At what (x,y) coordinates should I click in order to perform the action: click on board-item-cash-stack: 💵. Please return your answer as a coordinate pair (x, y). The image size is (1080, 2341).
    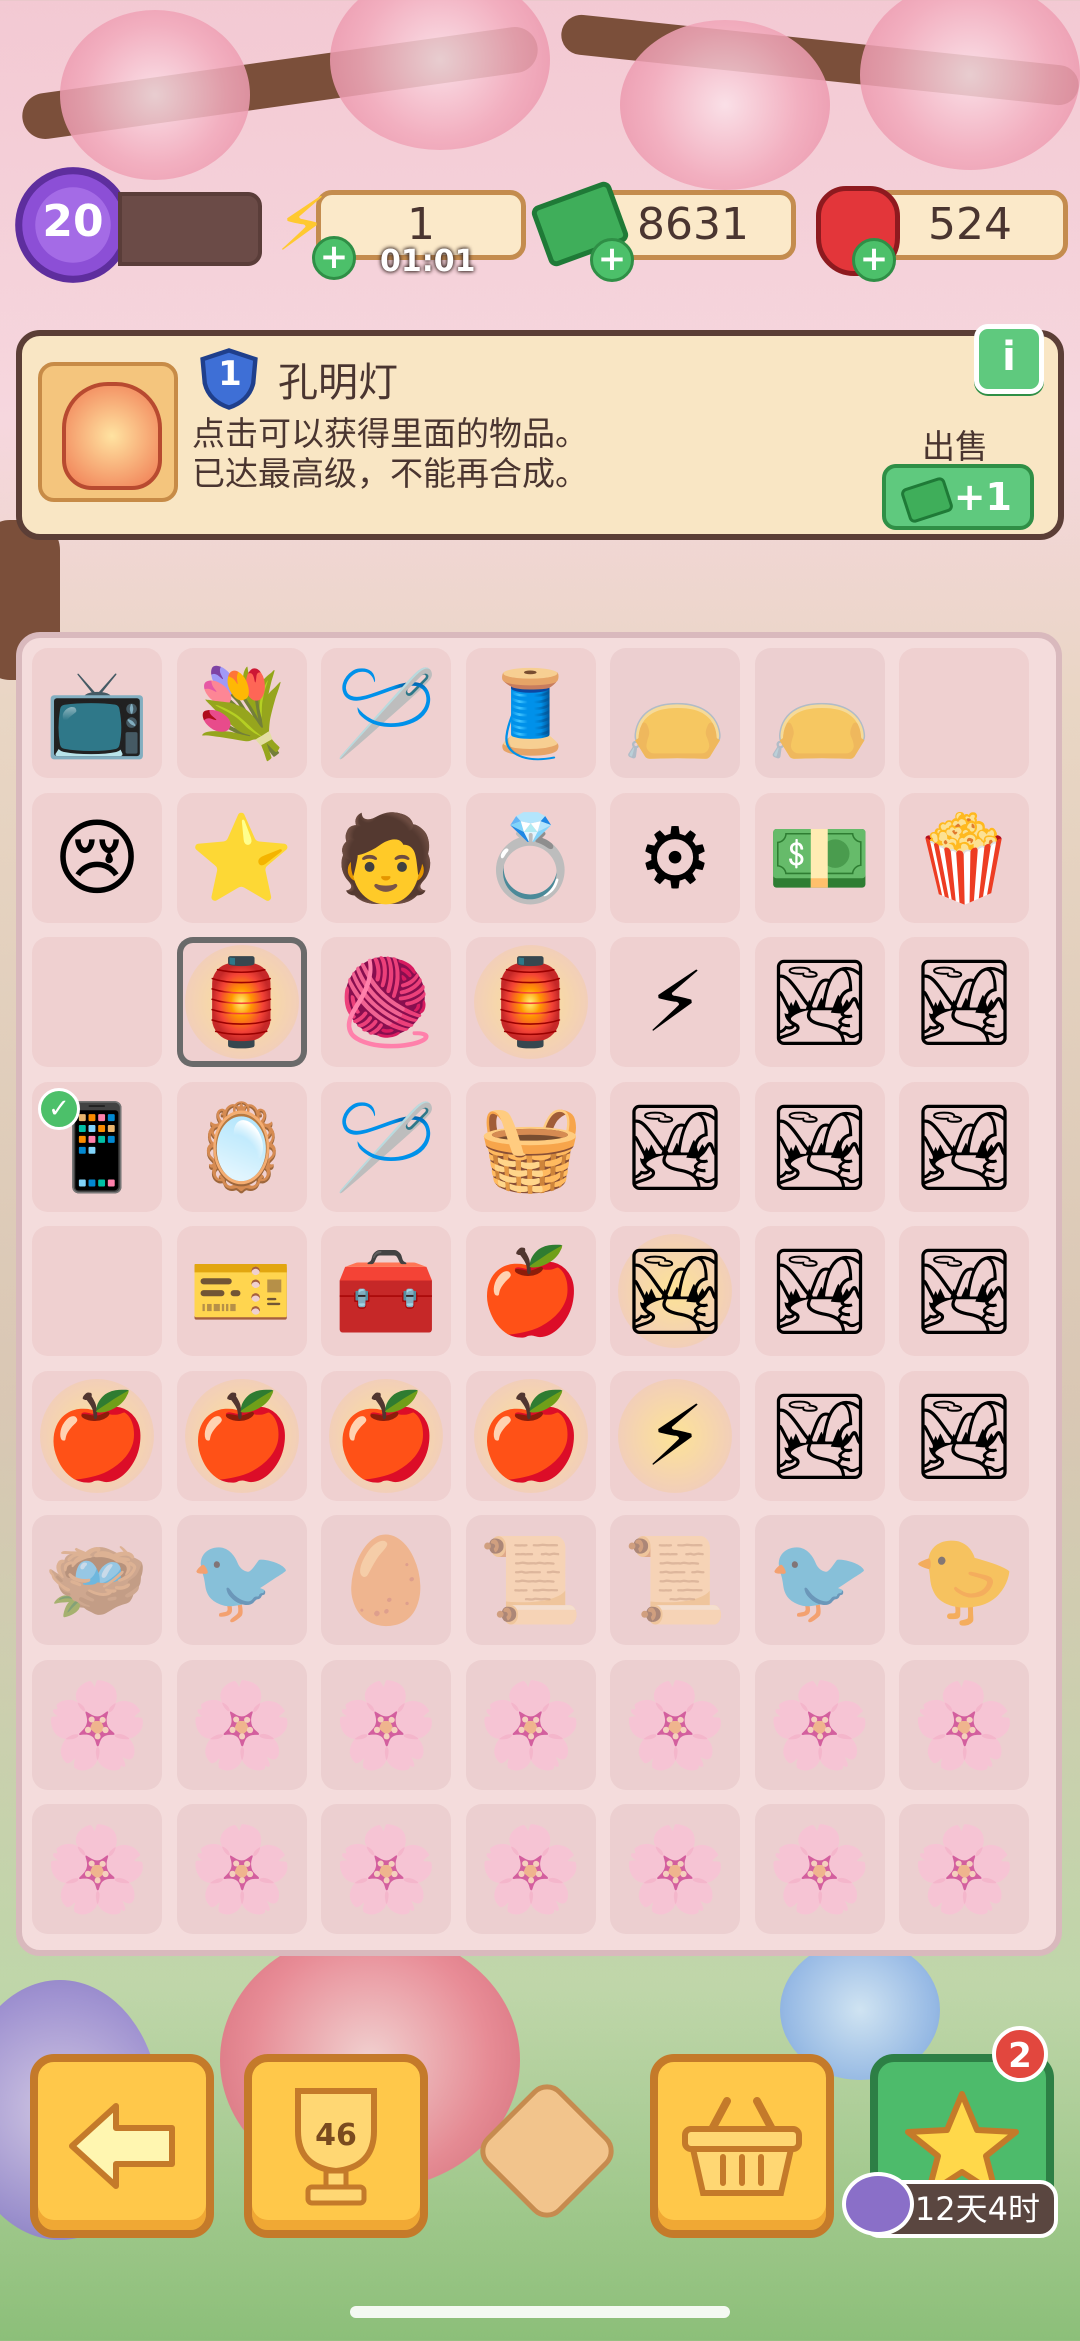
    Looking at the image, I should click on (819, 857).